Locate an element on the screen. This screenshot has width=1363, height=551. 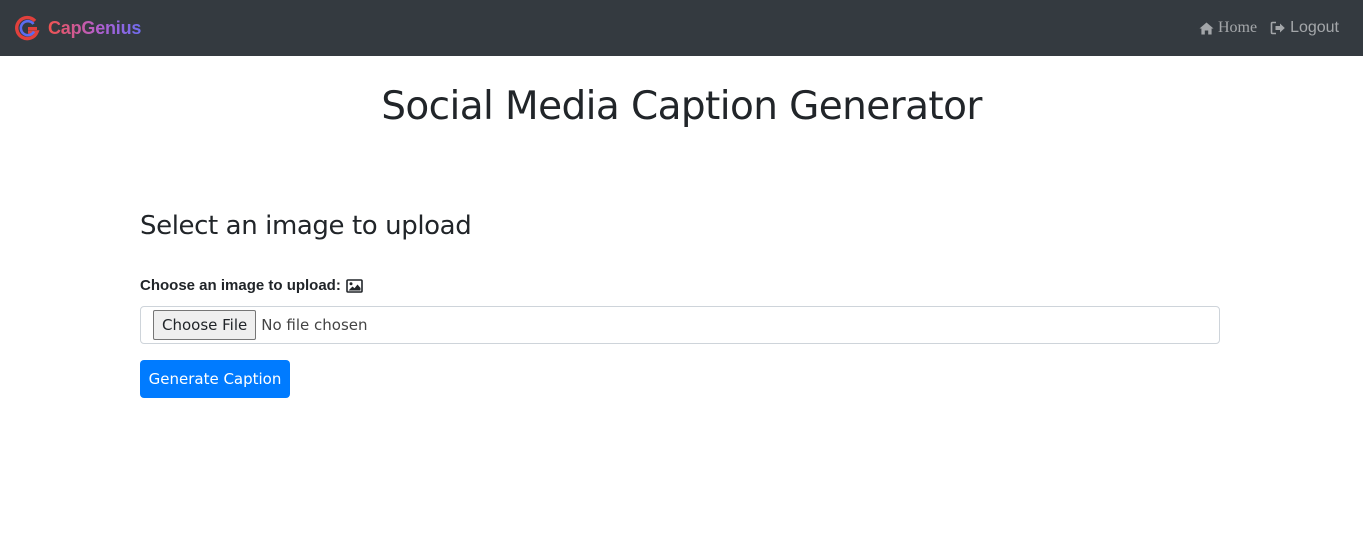
upload-field-label: Choose an image to upload: is located at coordinates (251, 285).